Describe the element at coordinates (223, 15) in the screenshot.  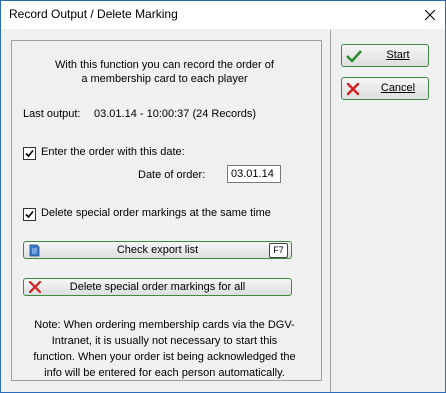
I see `title-bar: Record Output / Delete Marking` at that location.